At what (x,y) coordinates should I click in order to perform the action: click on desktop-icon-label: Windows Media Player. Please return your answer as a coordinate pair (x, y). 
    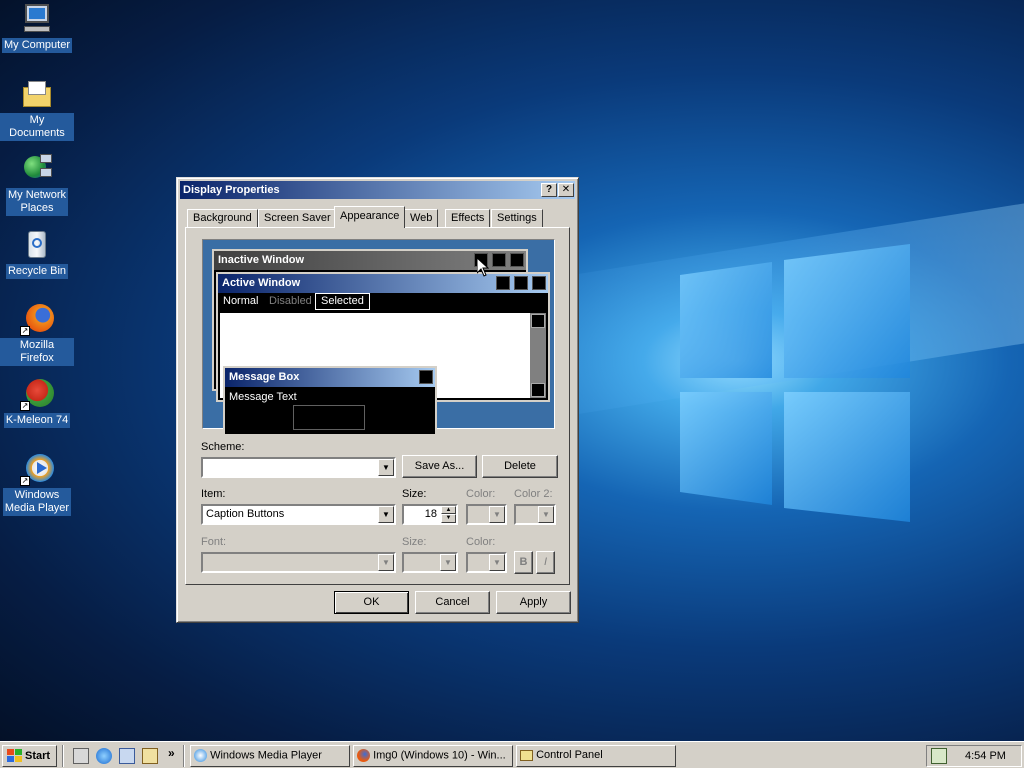
    Looking at the image, I should click on (37, 502).